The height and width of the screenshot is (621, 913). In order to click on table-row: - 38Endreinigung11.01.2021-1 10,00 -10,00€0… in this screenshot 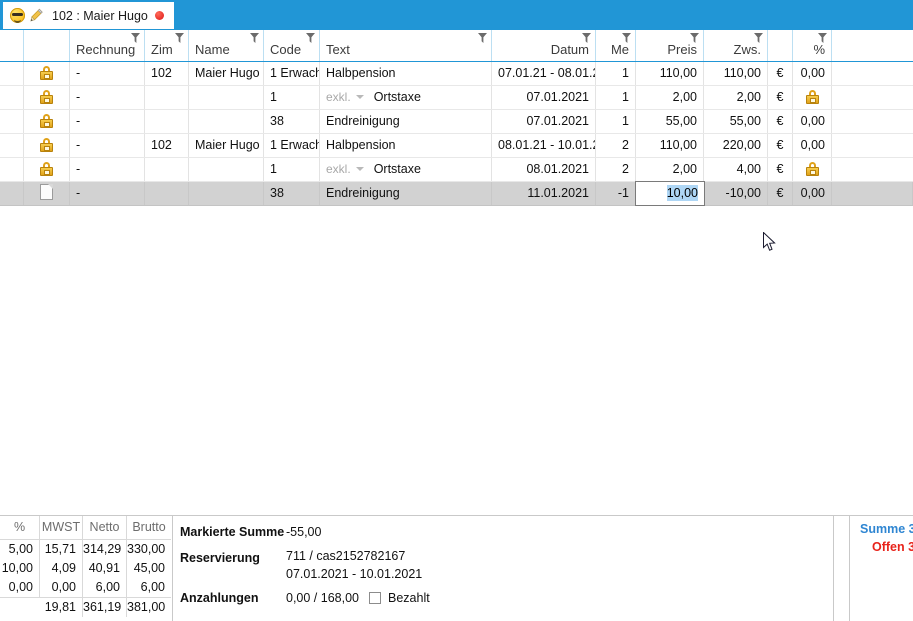, I will do `click(456, 193)`.